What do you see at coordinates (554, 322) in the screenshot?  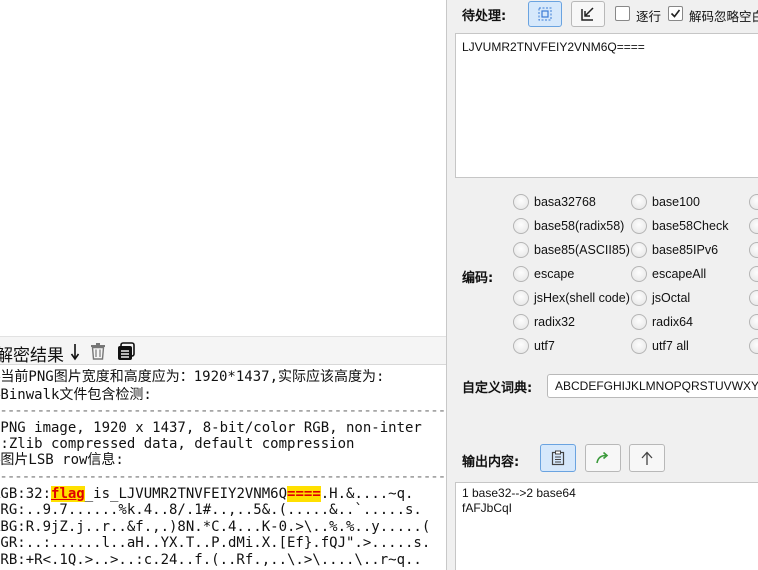 I see `encoding-option-label: radix32` at bounding box center [554, 322].